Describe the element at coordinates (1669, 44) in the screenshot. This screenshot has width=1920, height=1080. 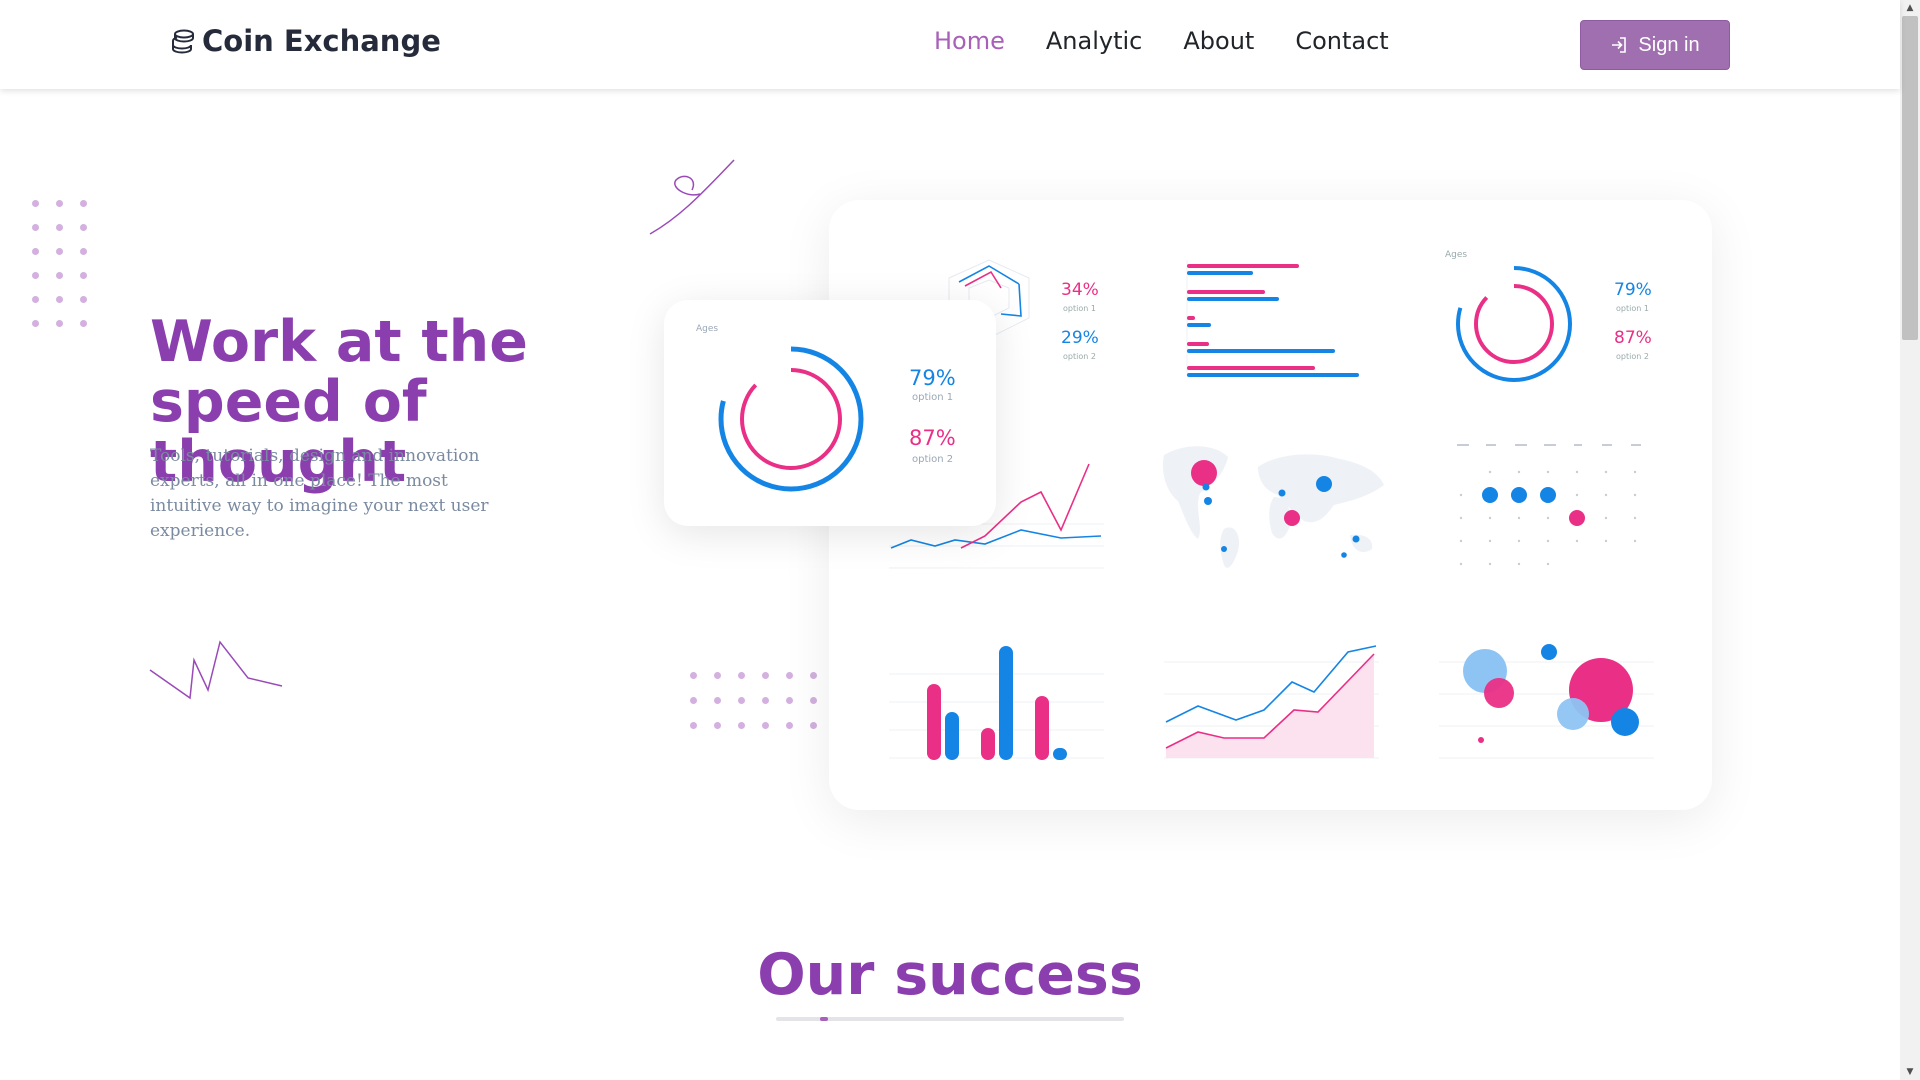
I see `sign-in-label: Sign in` at that location.